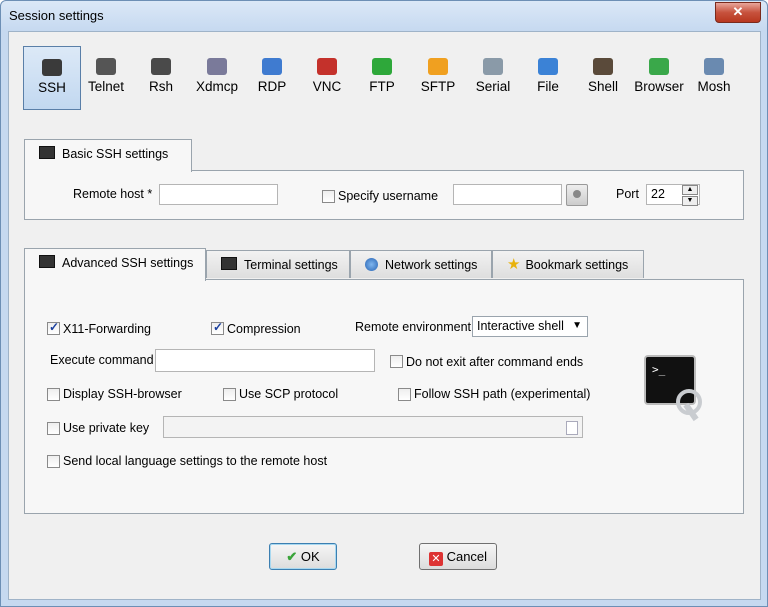 This screenshot has height=607, width=768. Describe the element at coordinates (106, 428) in the screenshot. I see `private-key-label: Use private key` at that location.